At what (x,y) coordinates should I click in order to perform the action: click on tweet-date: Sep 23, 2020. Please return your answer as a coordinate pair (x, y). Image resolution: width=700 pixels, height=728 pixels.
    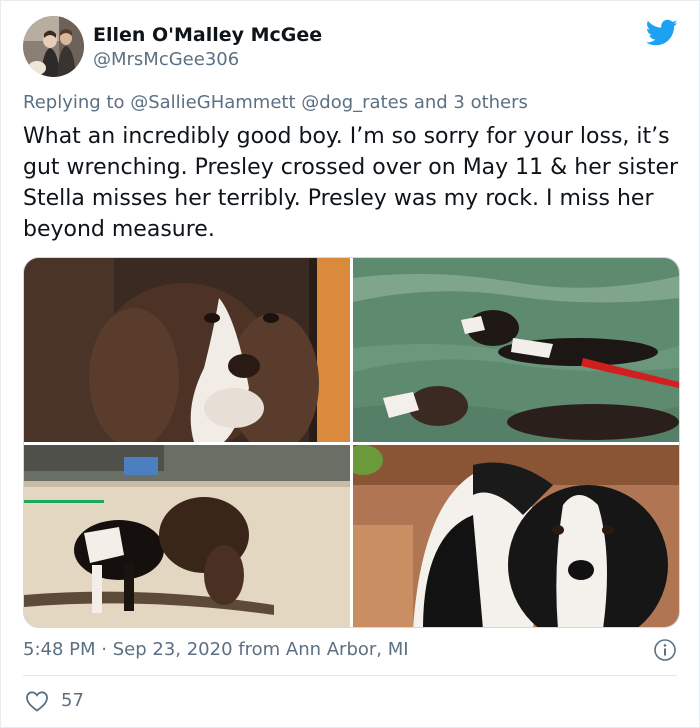
    Looking at the image, I should click on (173, 649).